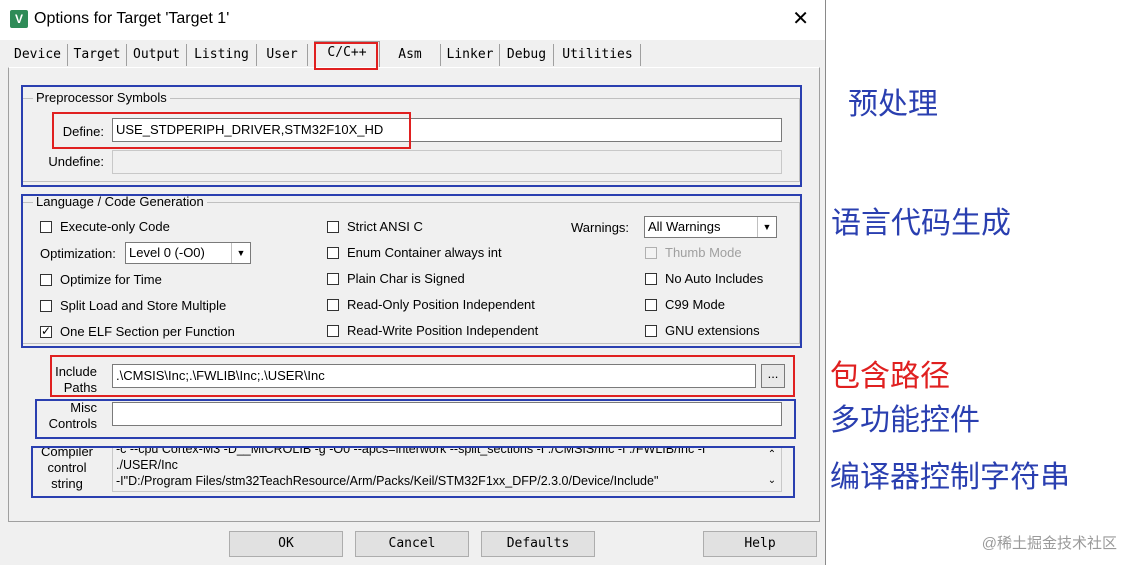  Describe the element at coordinates (703, 252) in the screenshot. I see `checkbox-label: Thumb Mode` at that location.